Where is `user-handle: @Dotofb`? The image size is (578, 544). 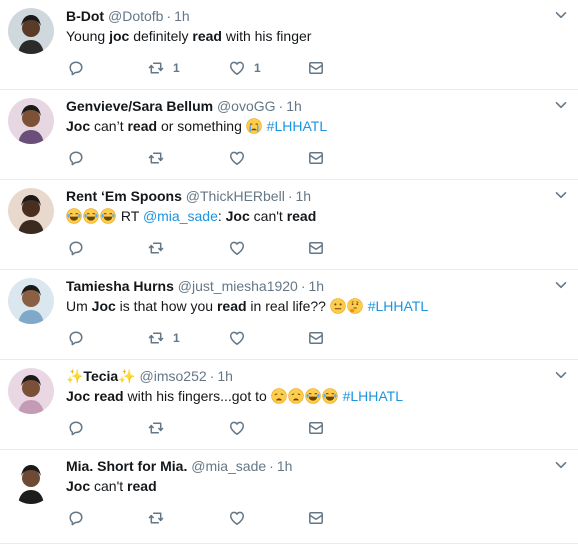
user-handle: @Dotofb is located at coordinates (133, 16).